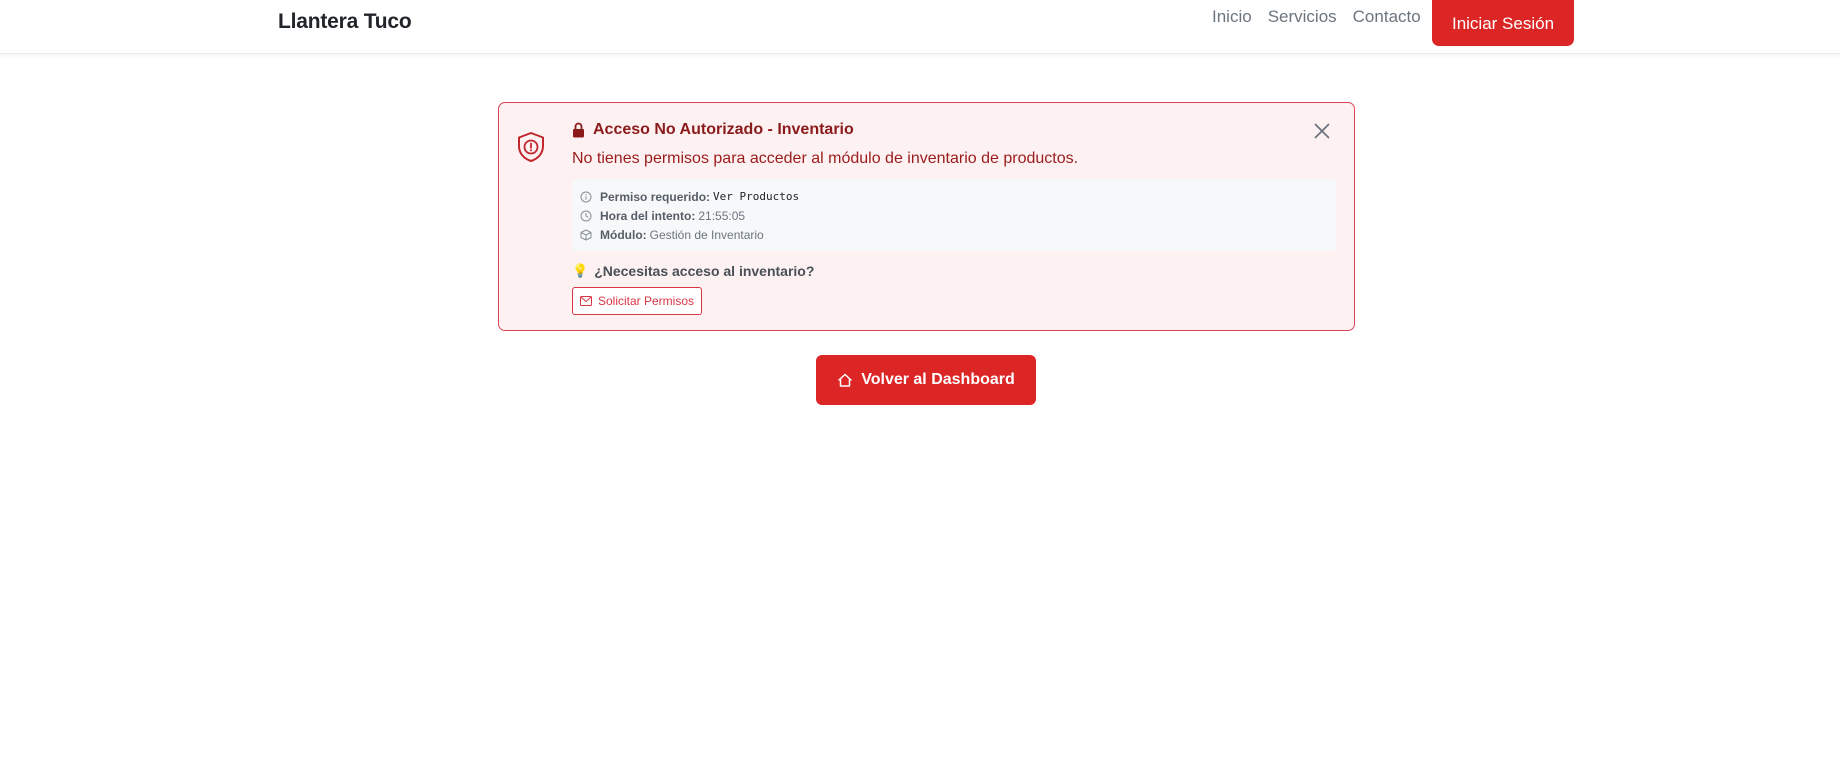  I want to click on time-value: 21:55:05, so click(722, 215).